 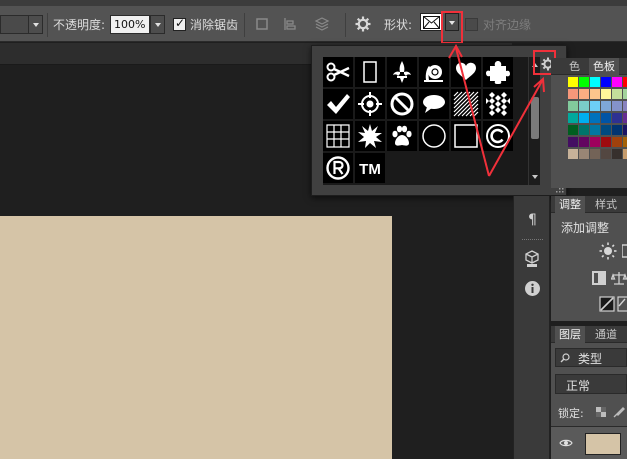 I want to click on lock-transparent-icon, so click(x=601, y=412).